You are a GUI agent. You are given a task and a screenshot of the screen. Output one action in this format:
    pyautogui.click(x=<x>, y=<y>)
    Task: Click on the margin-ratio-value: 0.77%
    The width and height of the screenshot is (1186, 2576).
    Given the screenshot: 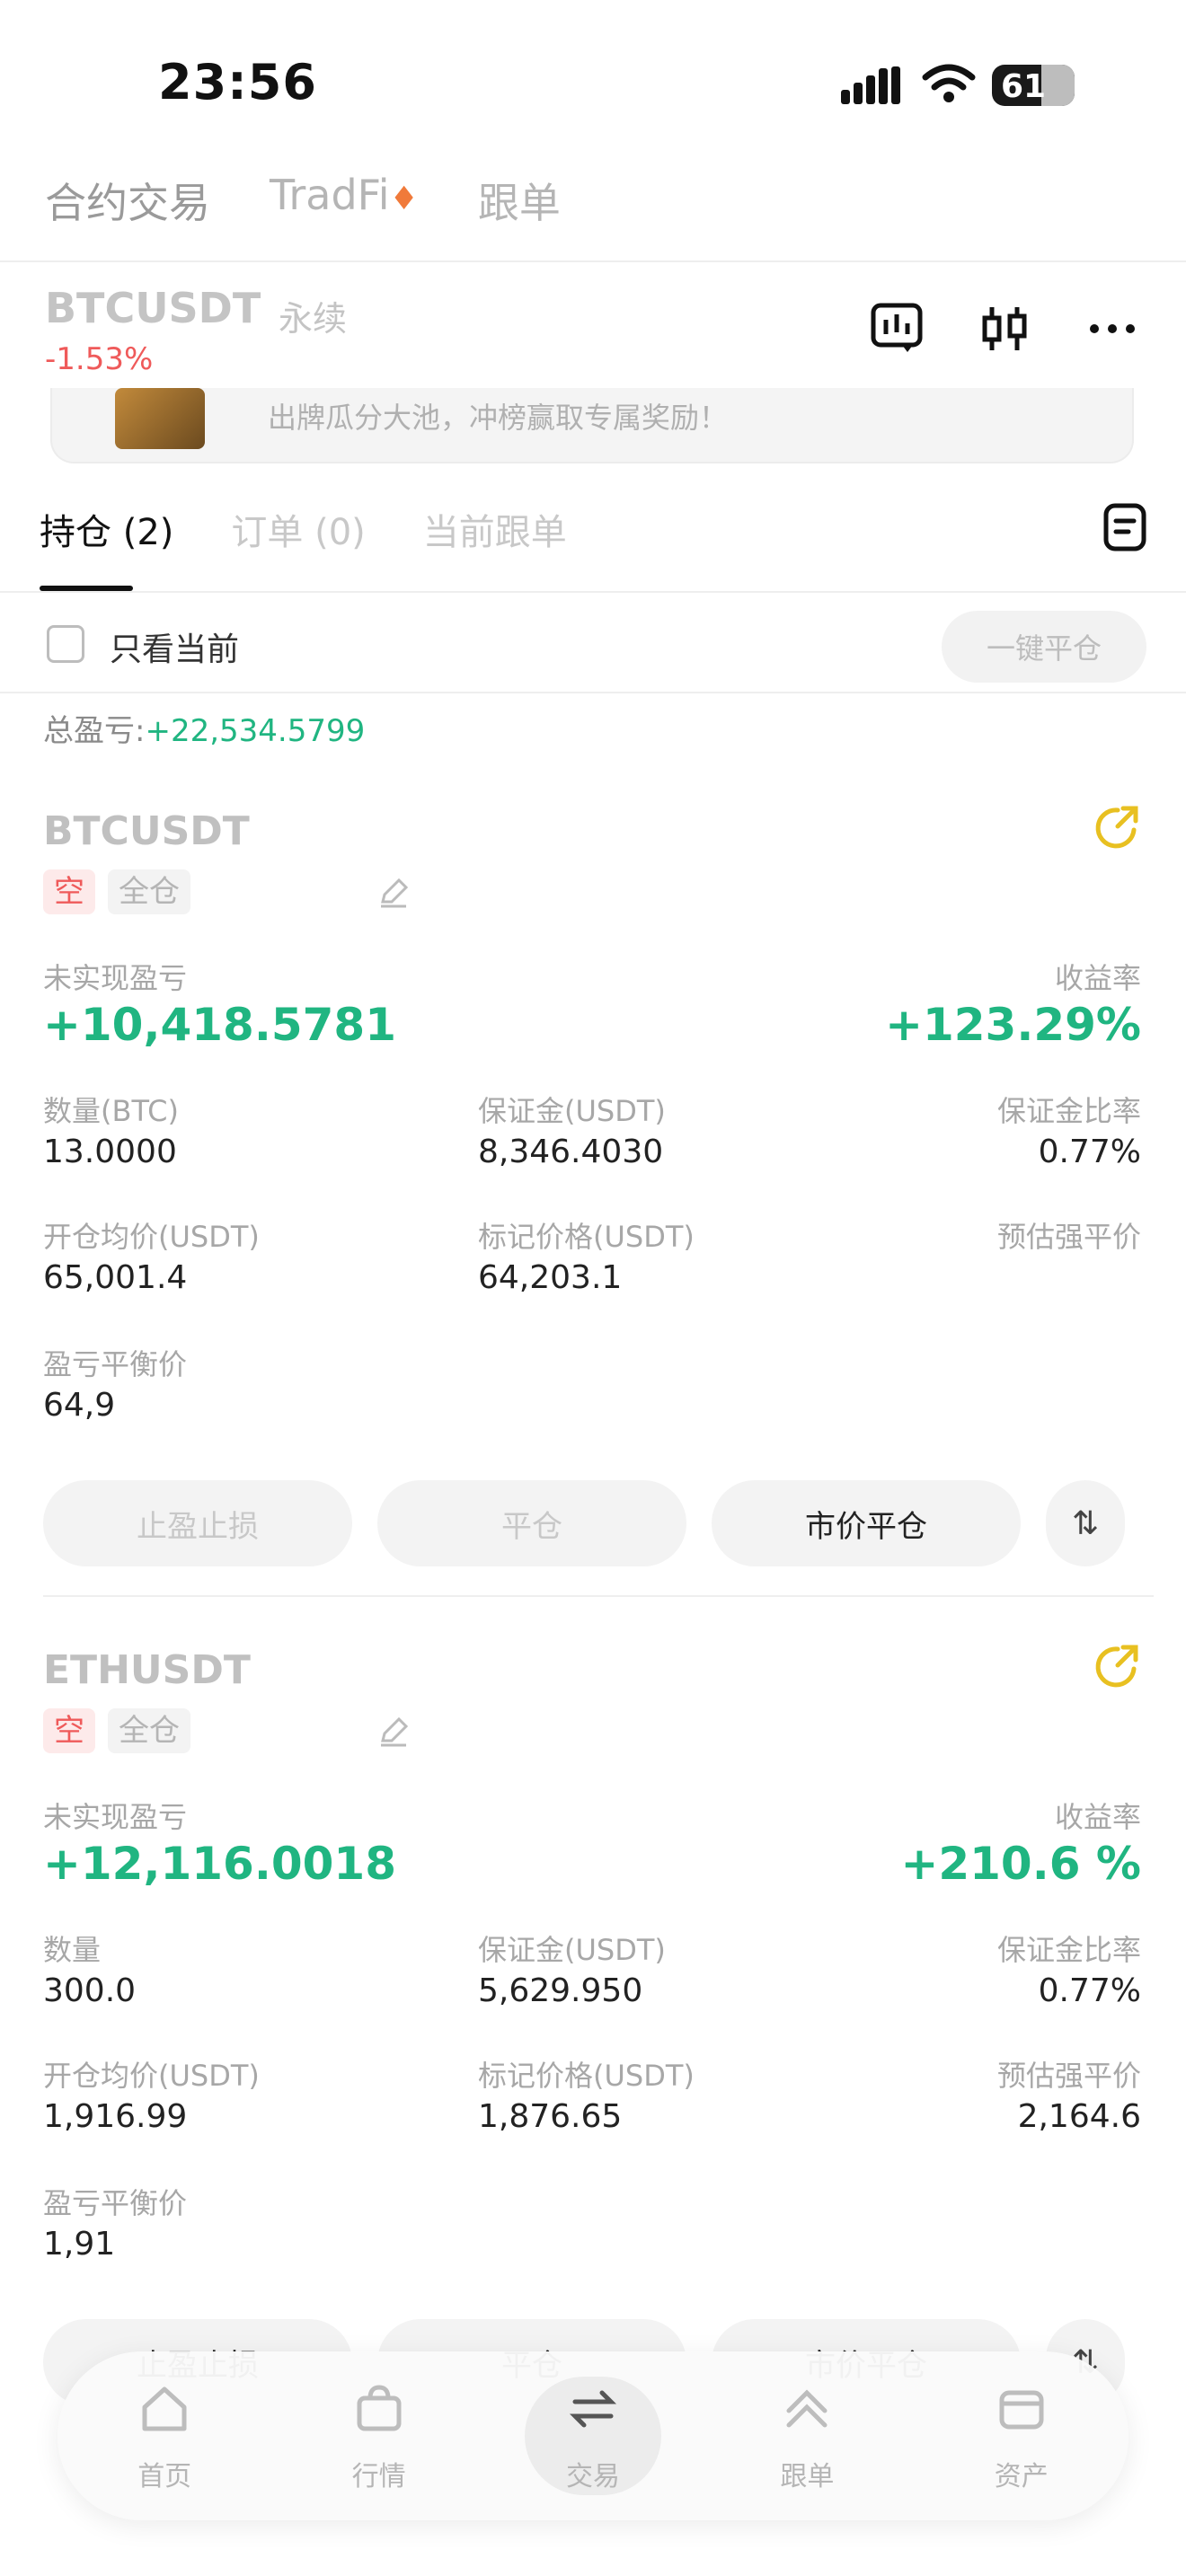 What is the action you would take?
    pyautogui.click(x=1089, y=1152)
    